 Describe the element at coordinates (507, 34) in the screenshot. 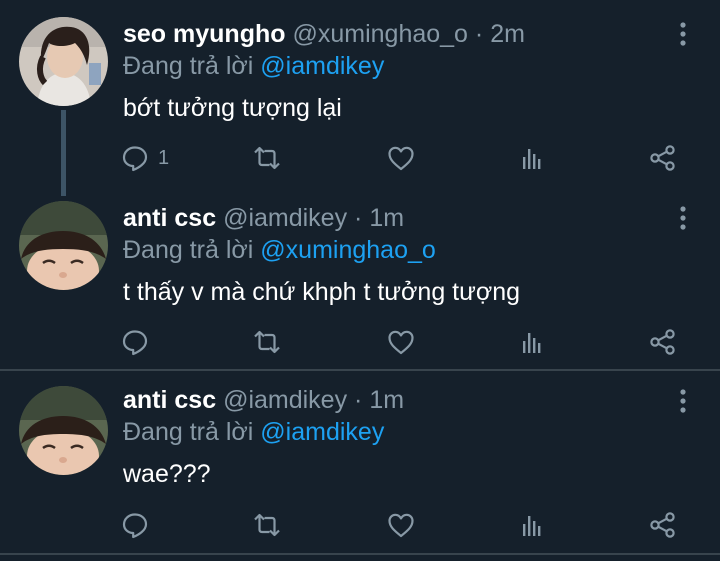

I see `timestamp: 2m` at that location.